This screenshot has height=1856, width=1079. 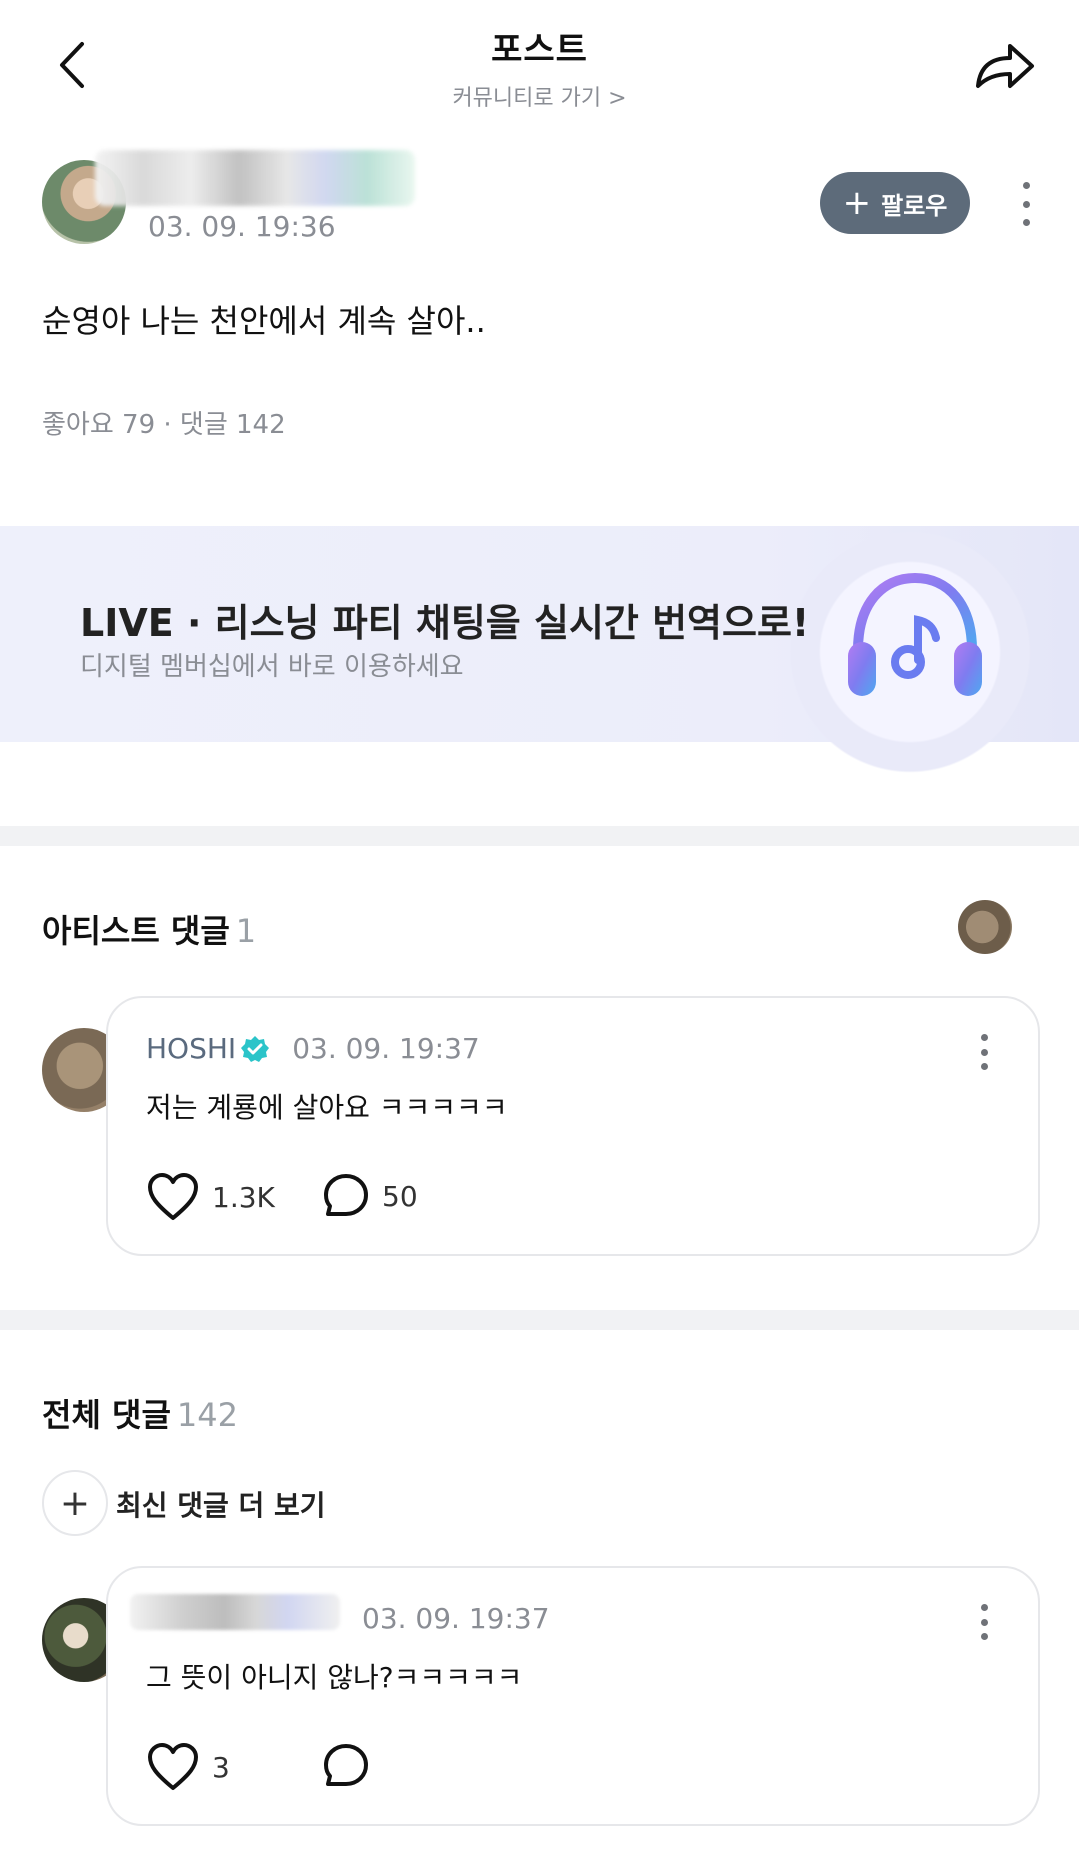 What do you see at coordinates (914, 205) in the screenshot?
I see `follow-label: 팔로우` at bounding box center [914, 205].